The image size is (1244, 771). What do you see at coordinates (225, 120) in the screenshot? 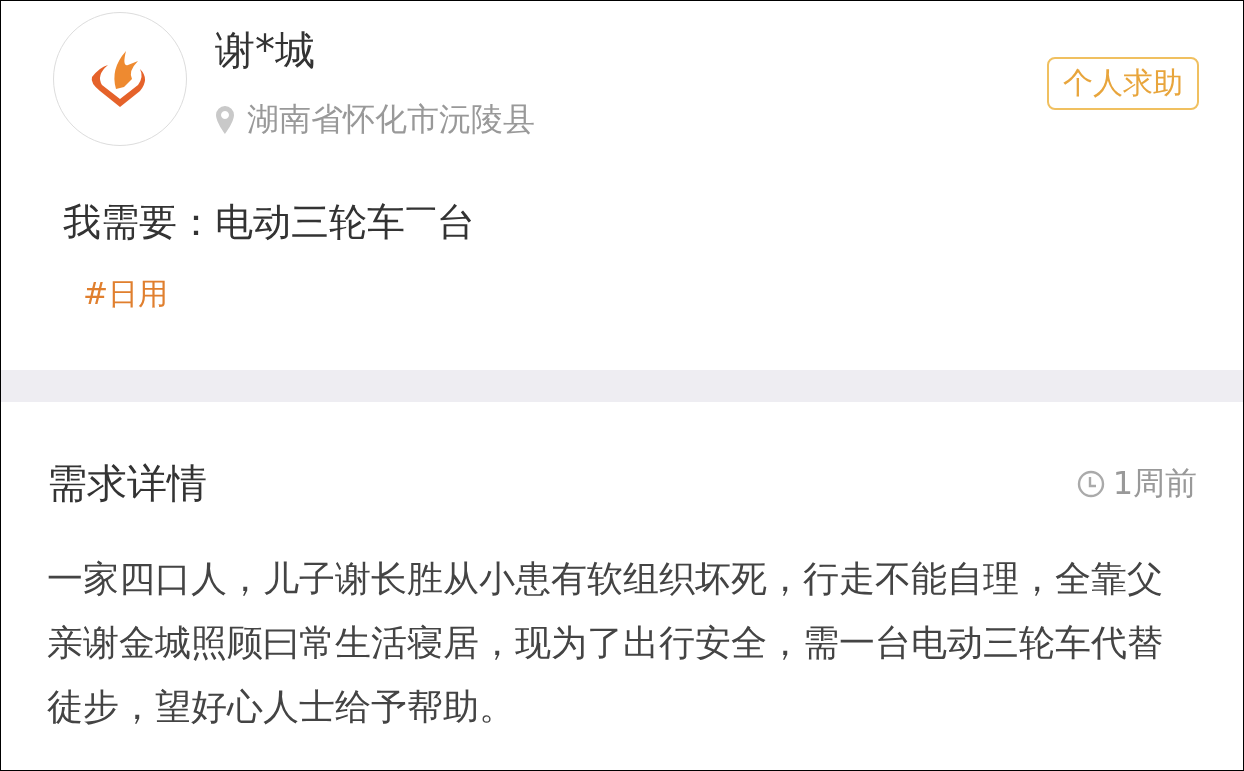
I see `location-pin-icon` at bounding box center [225, 120].